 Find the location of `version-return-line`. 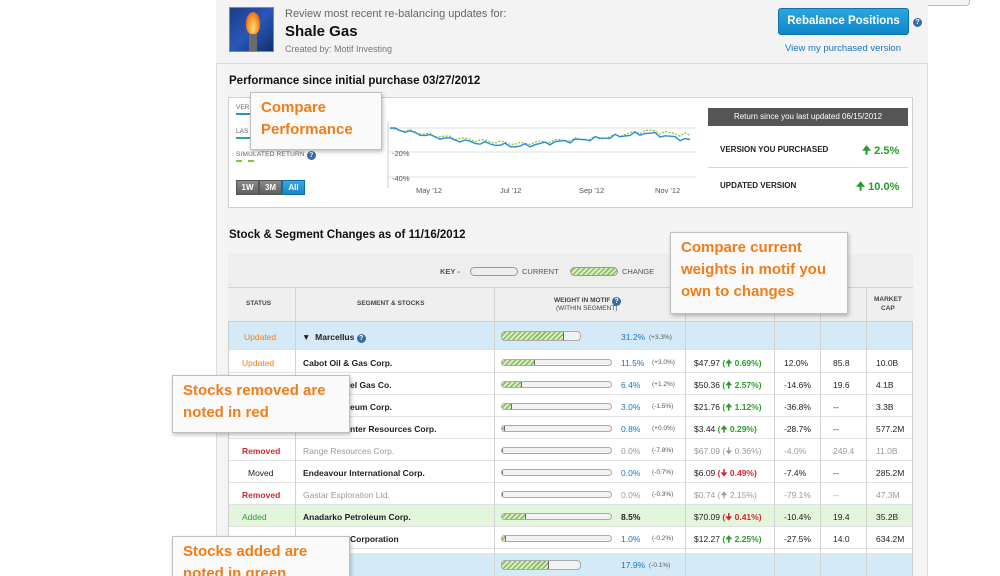

version-return-line is located at coordinates (540, 137).